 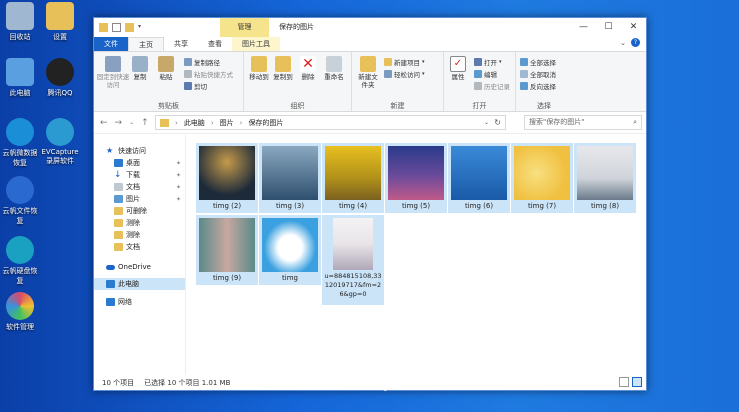 What do you see at coordinates (215, 44) in the screenshot?
I see `tab-view: 查看` at bounding box center [215, 44].